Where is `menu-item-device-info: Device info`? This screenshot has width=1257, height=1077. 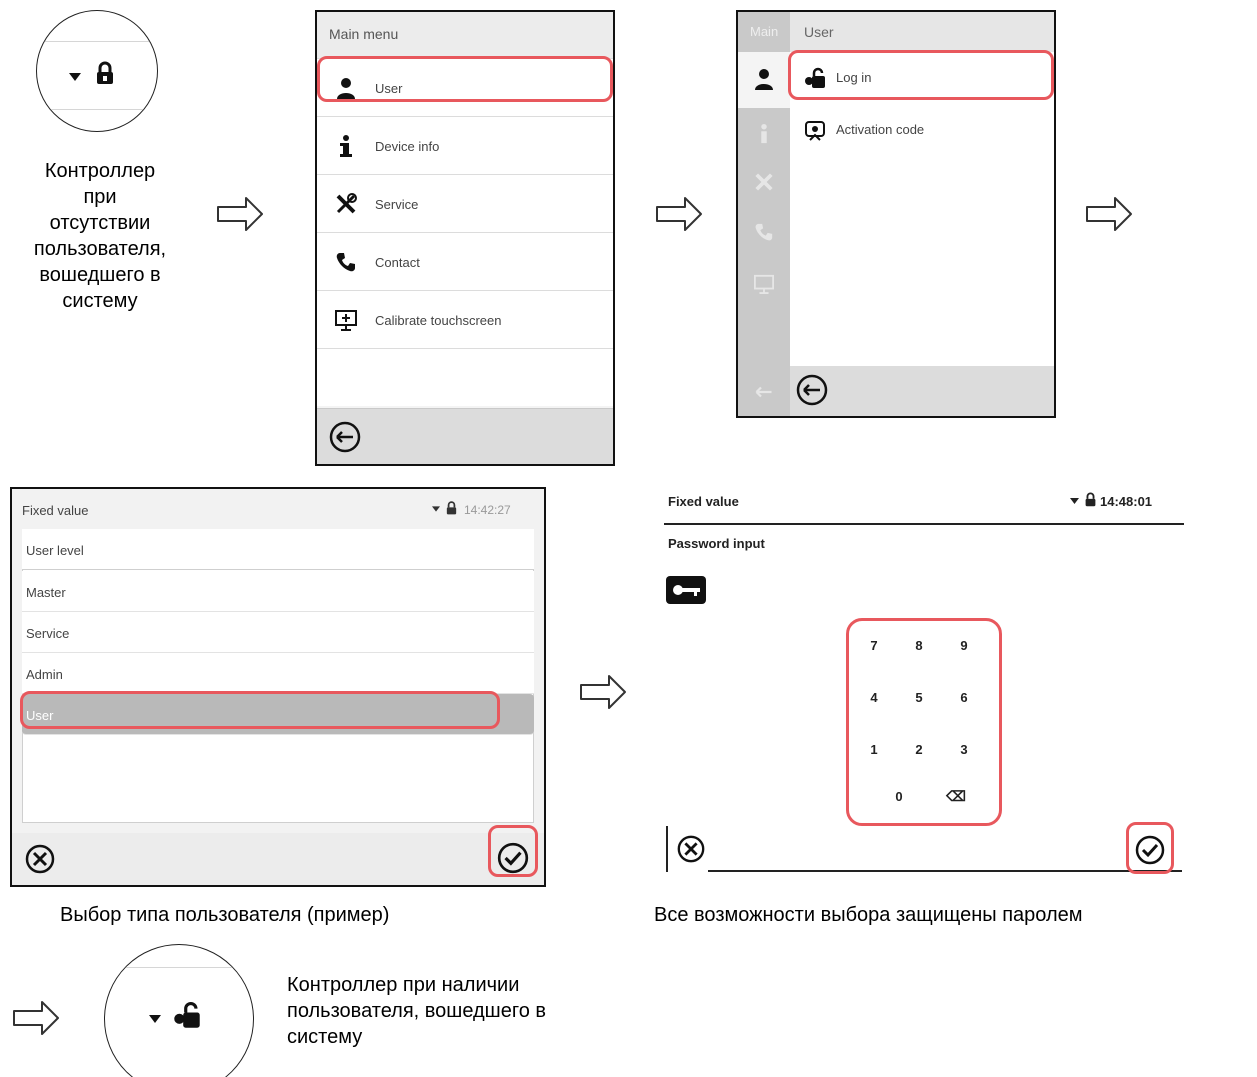 menu-item-device-info: Device info is located at coordinates (465, 145).